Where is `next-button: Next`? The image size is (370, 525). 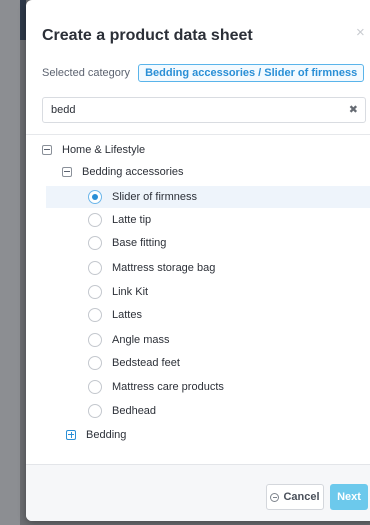
next-button: Next is located at coordinates (349, 497).